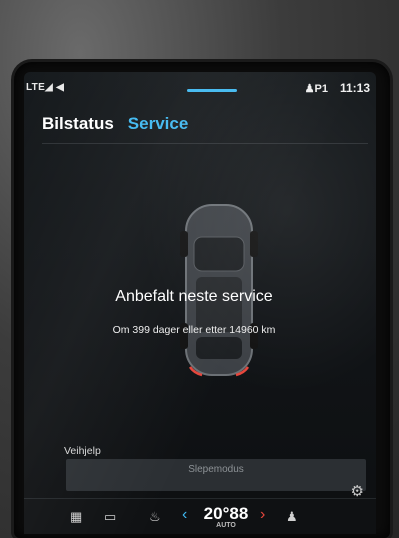 The height and width of the screenshot is (538, 399). I want to click on app-tabs: Bilstatus Service, so click(115, 124).